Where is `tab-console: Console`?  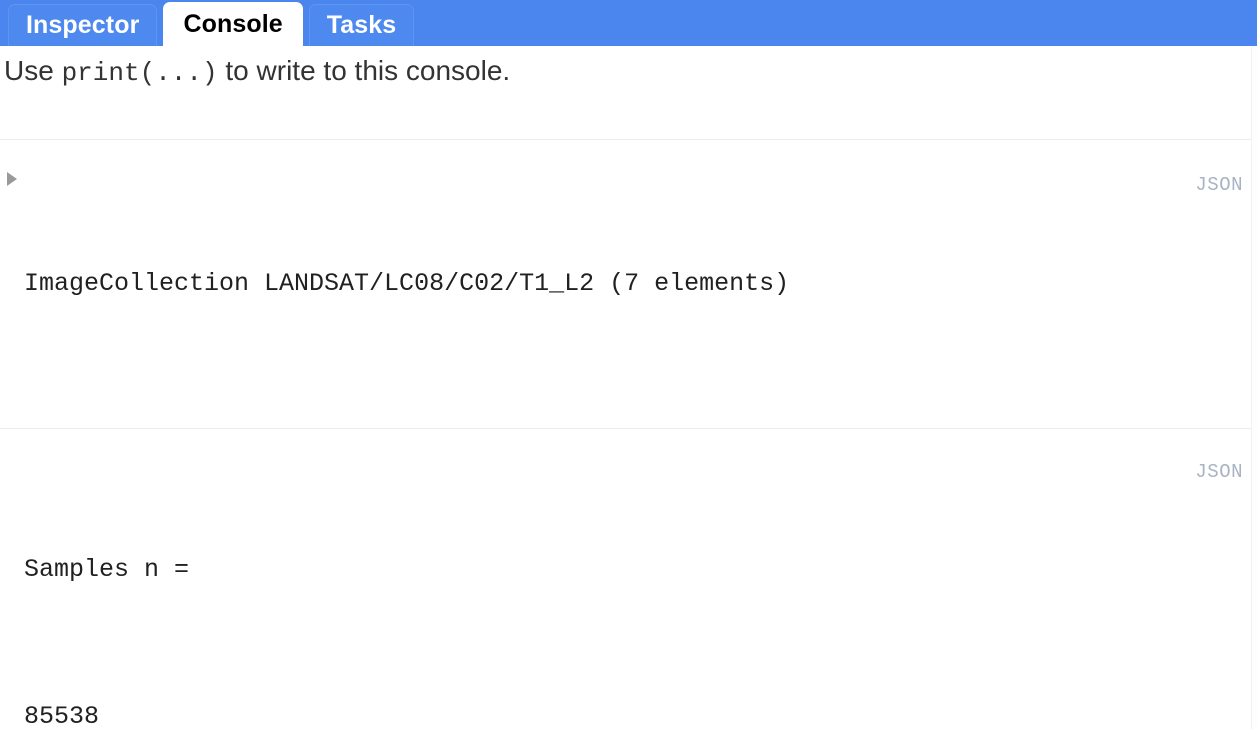
tab-console: Console is located at coordinates (233, 24).